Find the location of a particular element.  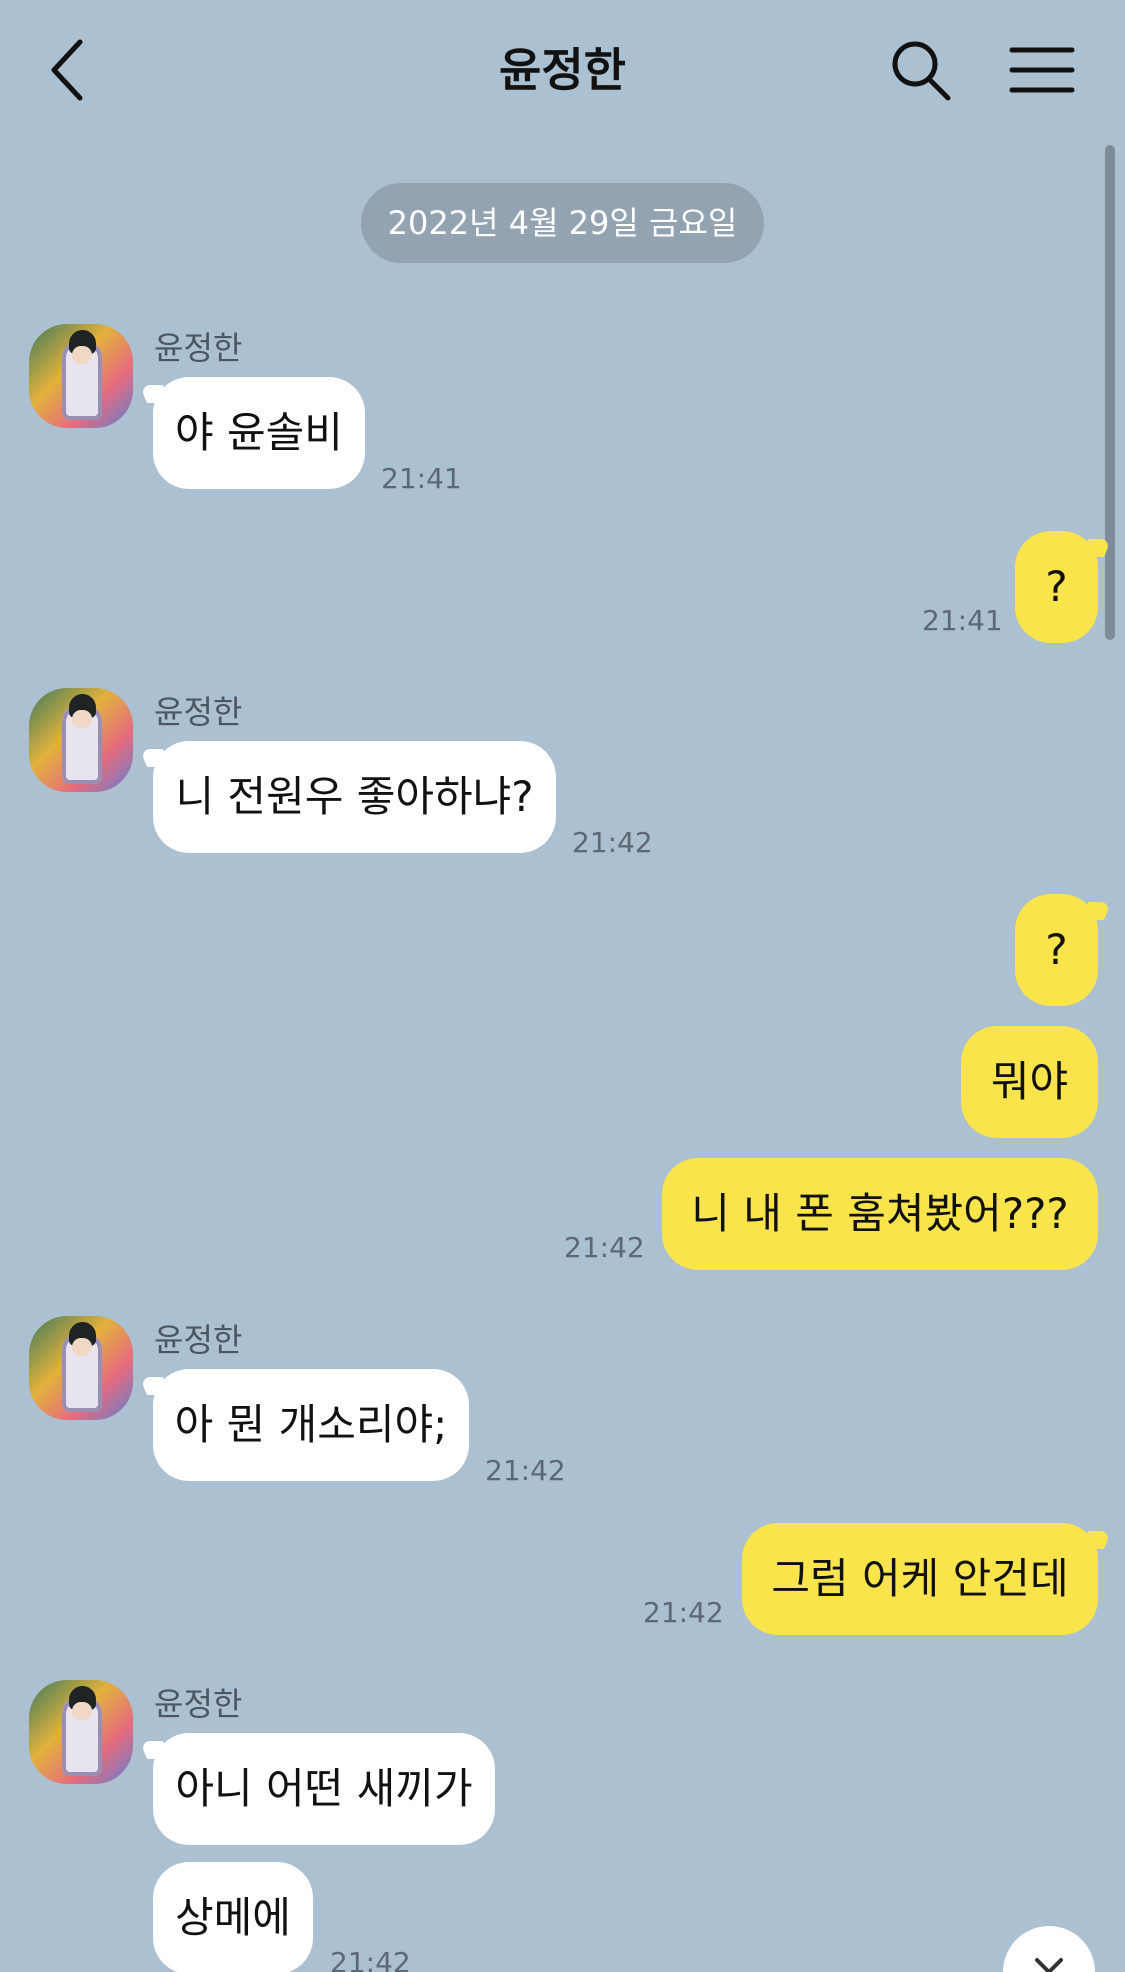

search-icon is located at coordinates (921, 71).